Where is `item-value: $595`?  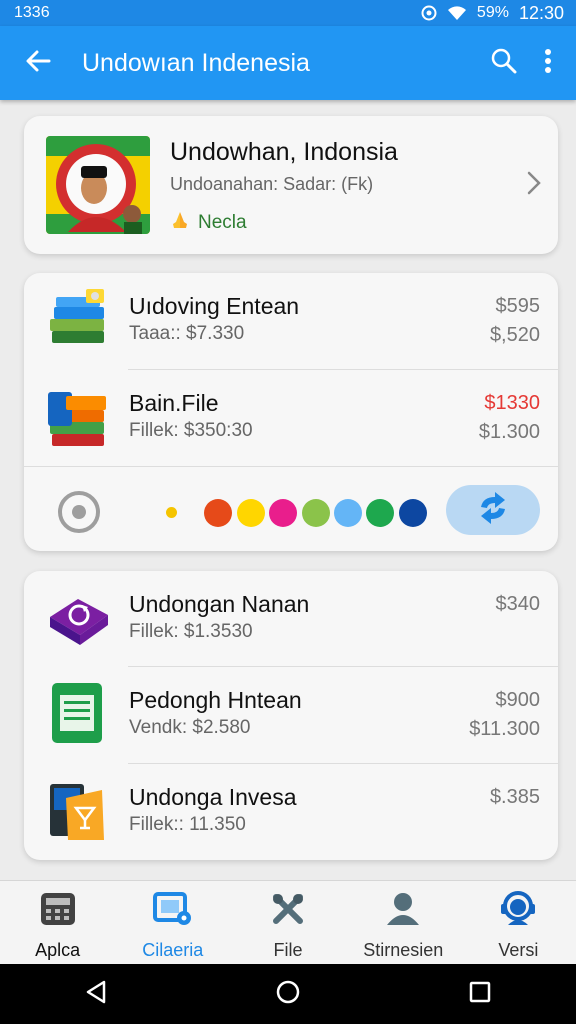 item-value: $595 is located at coordinates (518, 306).